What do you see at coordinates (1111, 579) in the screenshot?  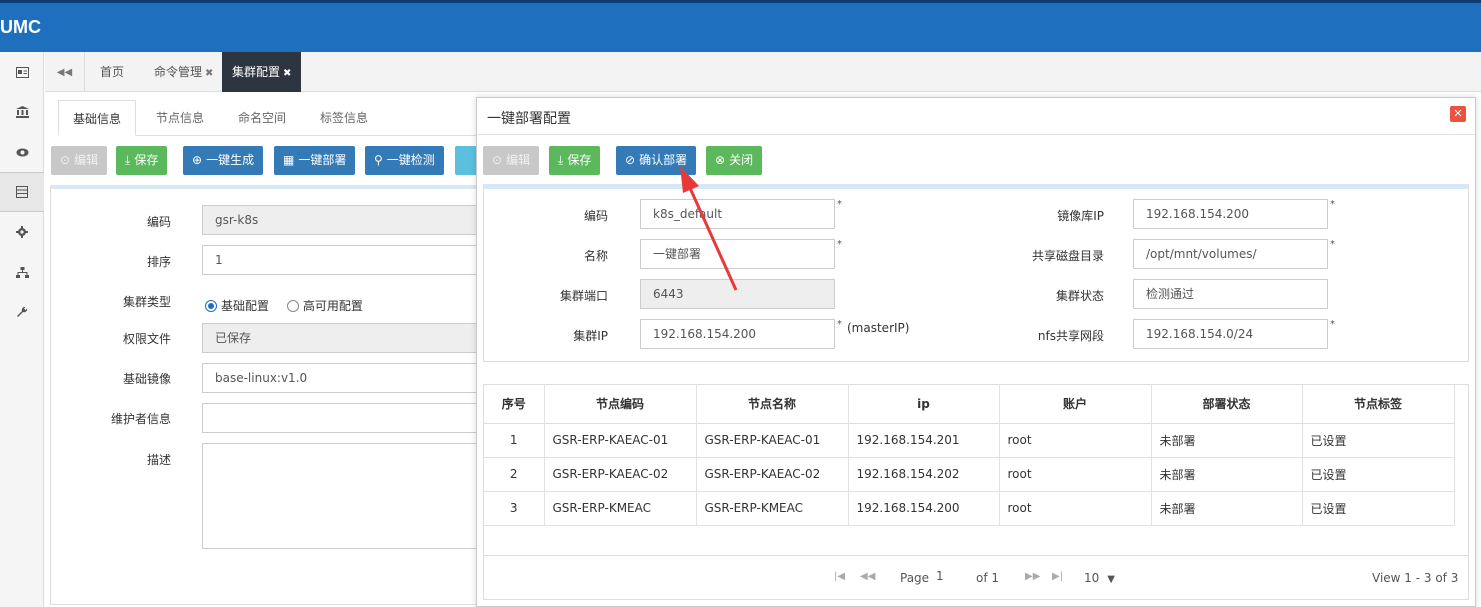 I see `chevron-down-icon: ▼` at bounding box center [1111, 579].